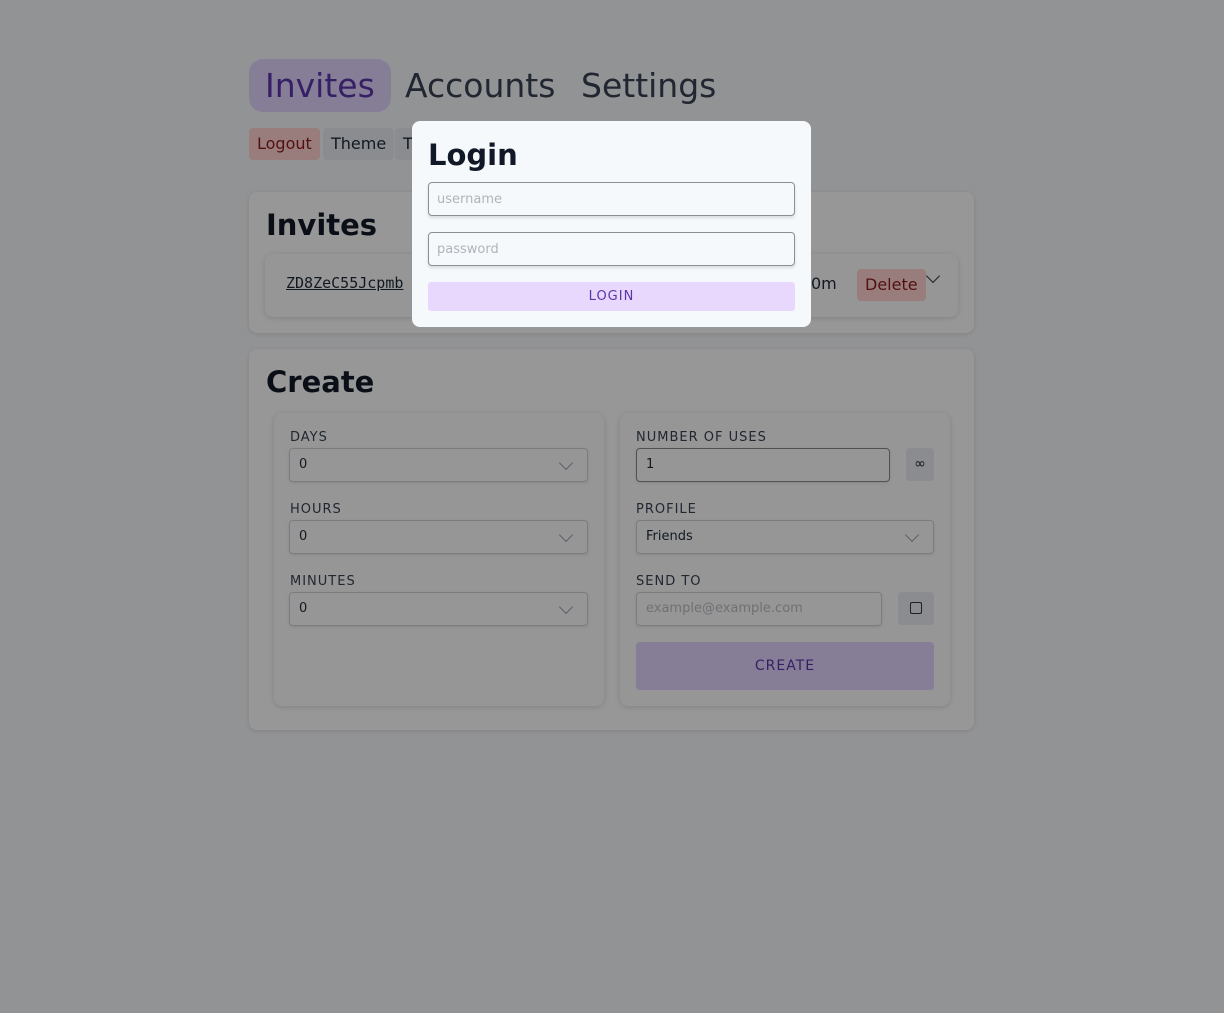 This screenshot has width=1224, height=1013. I want to click on login-button: LOGIN, so click(611, 296).